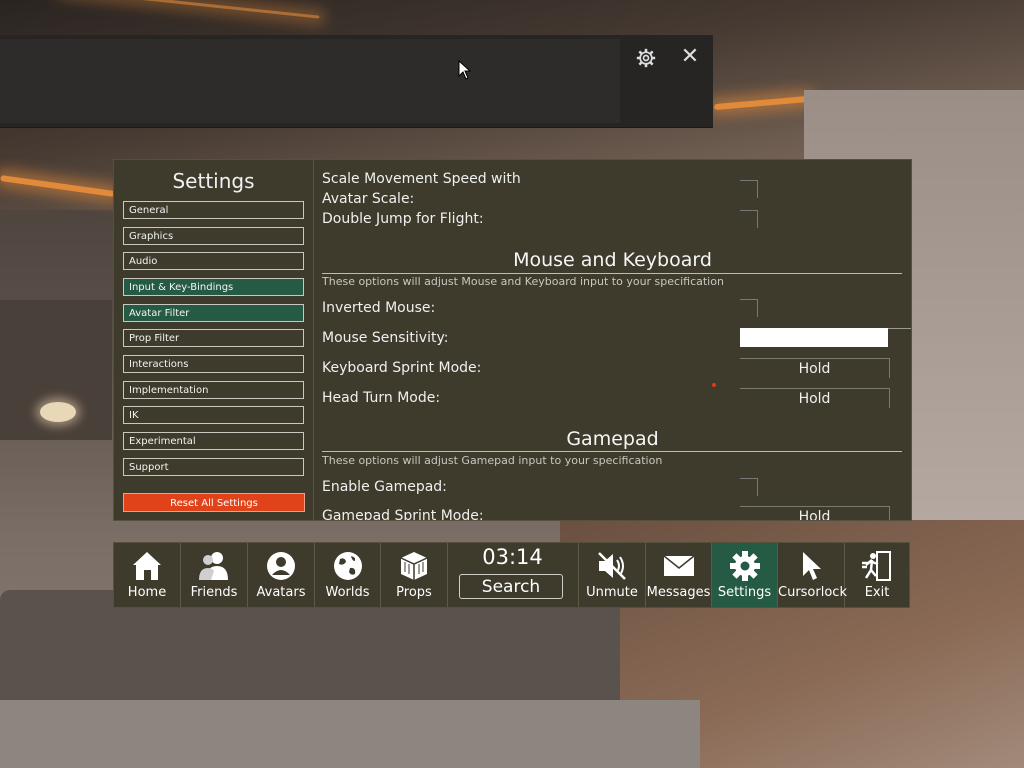 Image resolution: width=1024 pixels, height=768 pixels. What do you see at coordinates (147, 592) in the screenshot?
I see `home-label: Home` at bounding box center [147, 592].